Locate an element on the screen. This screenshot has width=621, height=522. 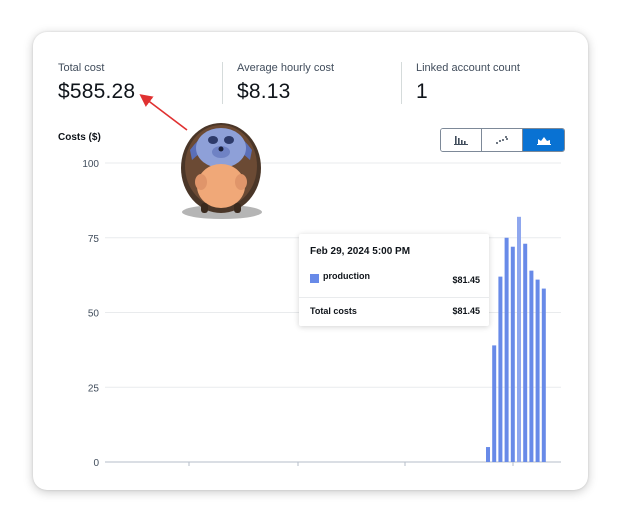
y-tick-label: 100 is located at coordinates (90, 164).